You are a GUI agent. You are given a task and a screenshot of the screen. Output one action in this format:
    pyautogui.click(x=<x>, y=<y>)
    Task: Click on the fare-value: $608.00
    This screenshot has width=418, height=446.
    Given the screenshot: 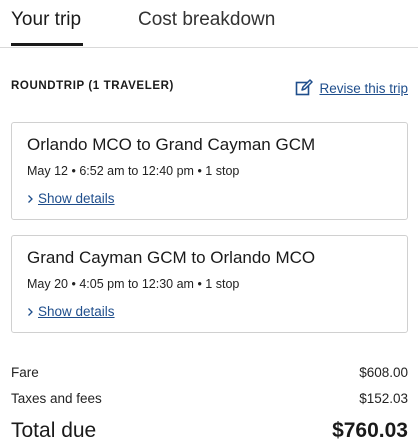 What is the action you would take?
    pyautogui.click(x=383, y=372)
    